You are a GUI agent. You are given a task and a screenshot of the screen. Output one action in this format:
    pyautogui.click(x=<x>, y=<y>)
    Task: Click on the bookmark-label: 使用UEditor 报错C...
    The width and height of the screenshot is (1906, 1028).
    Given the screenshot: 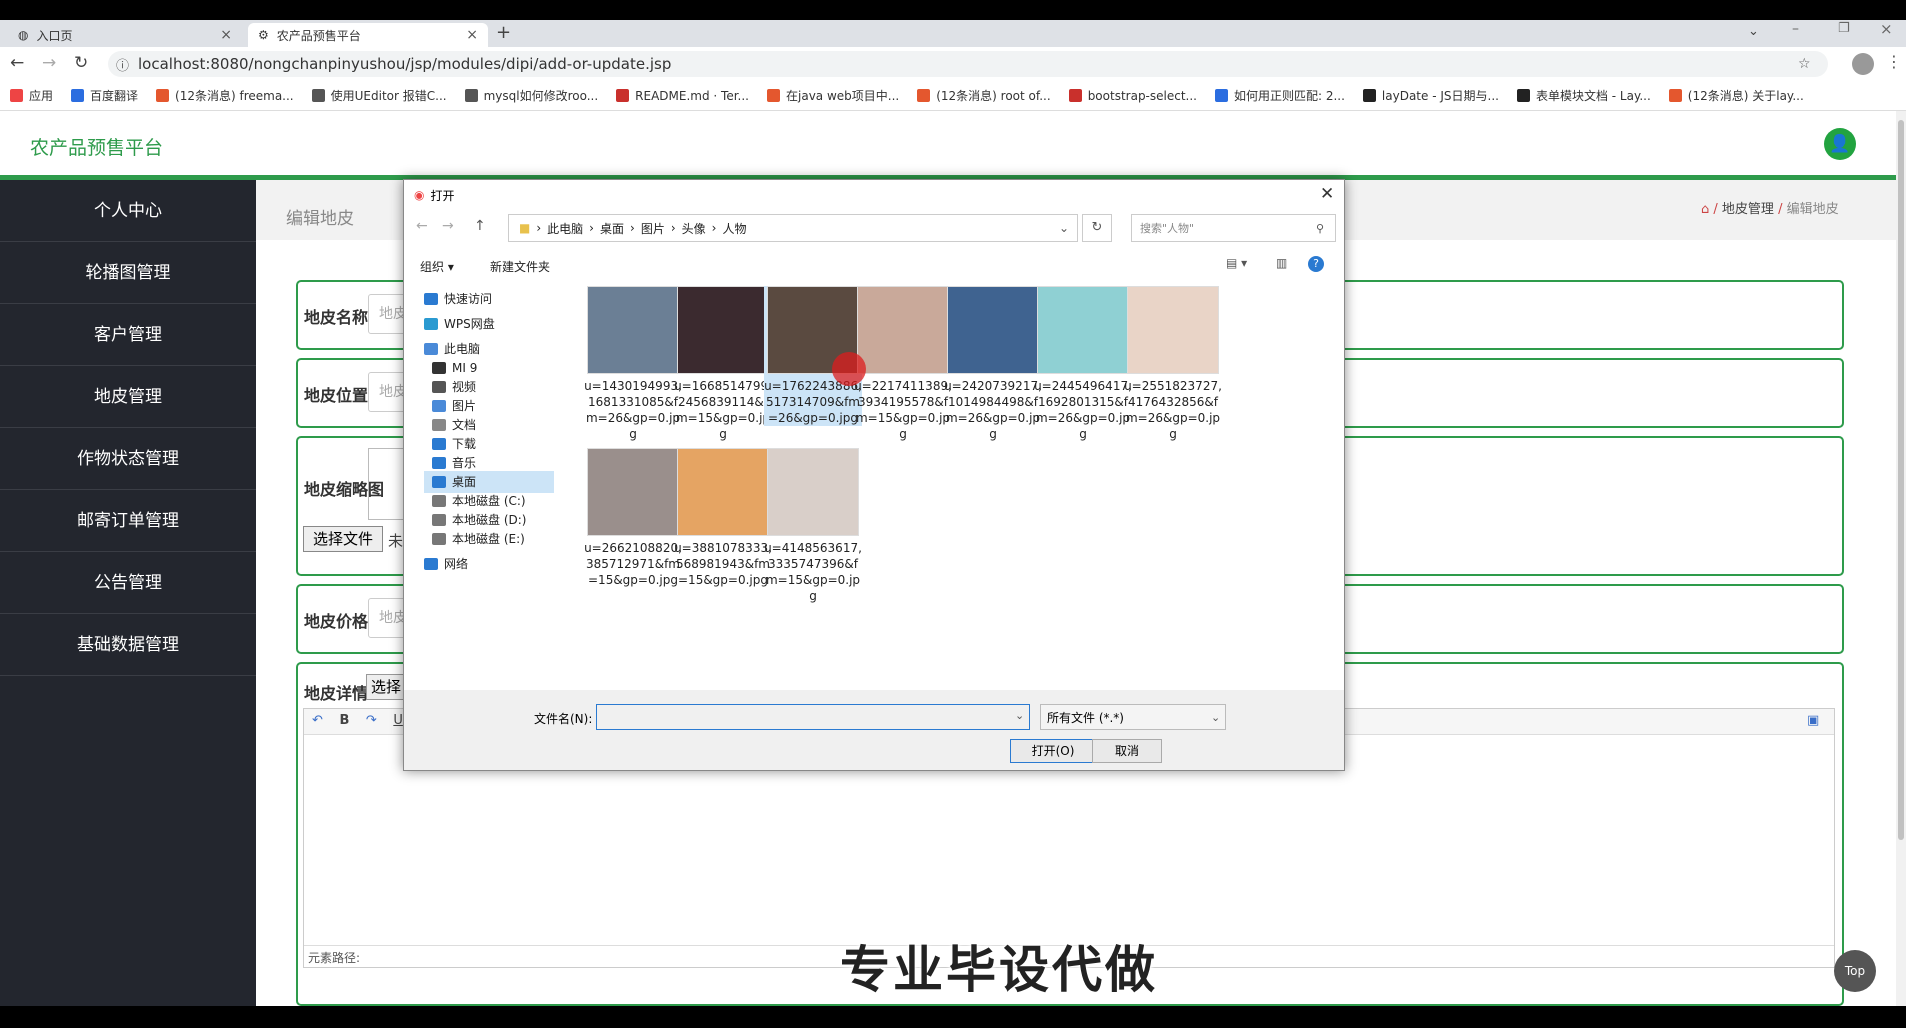 What is the action you would take?
    pyautogui.click(x=388, y=96)
    